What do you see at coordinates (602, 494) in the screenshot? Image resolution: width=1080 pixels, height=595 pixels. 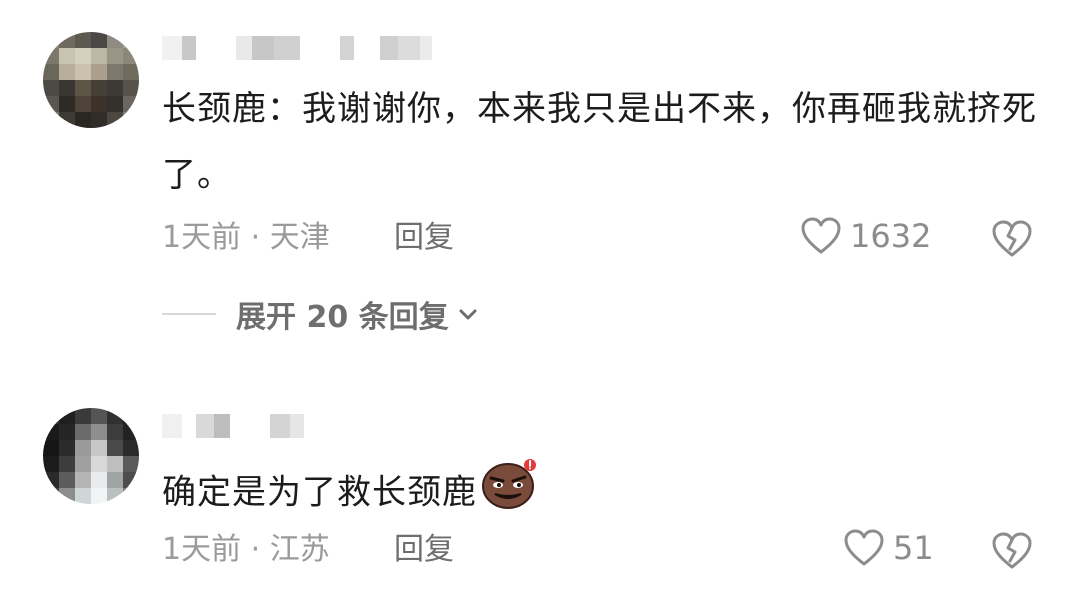 I see `comment-text: 确定是为了救长颈鹿` at bounding box center [602, 494].